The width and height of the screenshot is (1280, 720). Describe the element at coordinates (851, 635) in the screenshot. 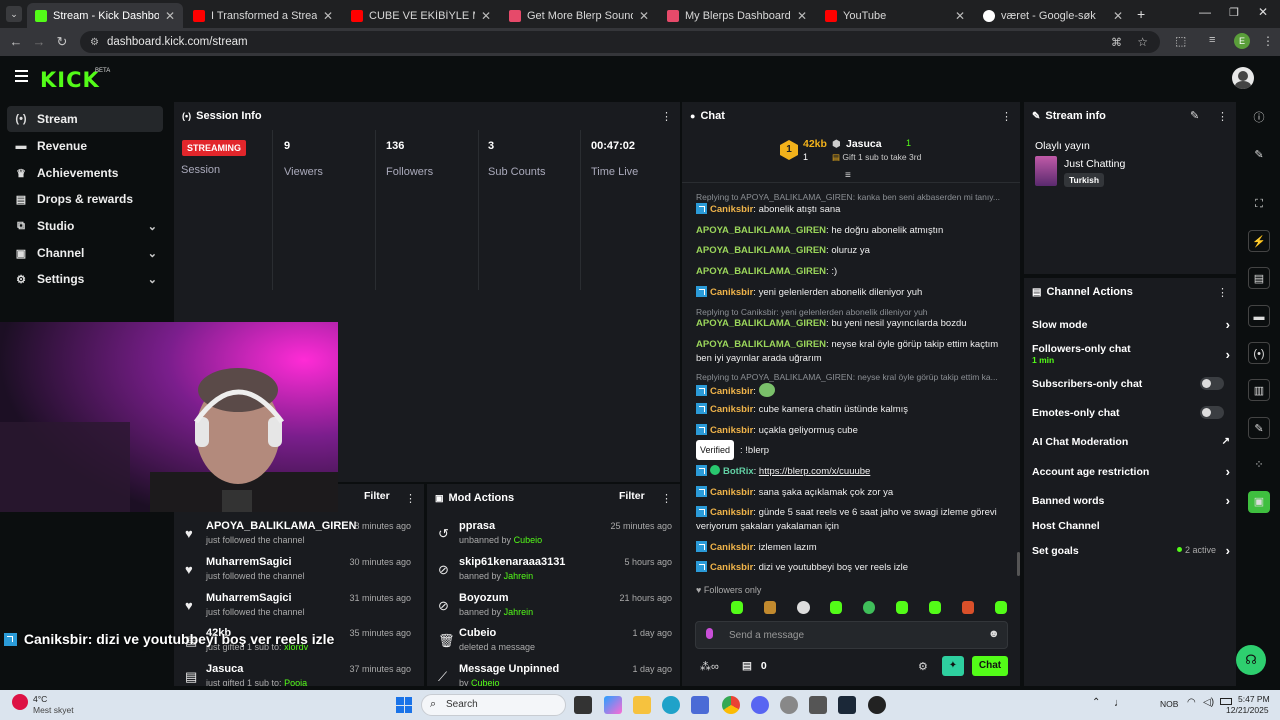

I see `message-input: Send a message ☻` at that location.